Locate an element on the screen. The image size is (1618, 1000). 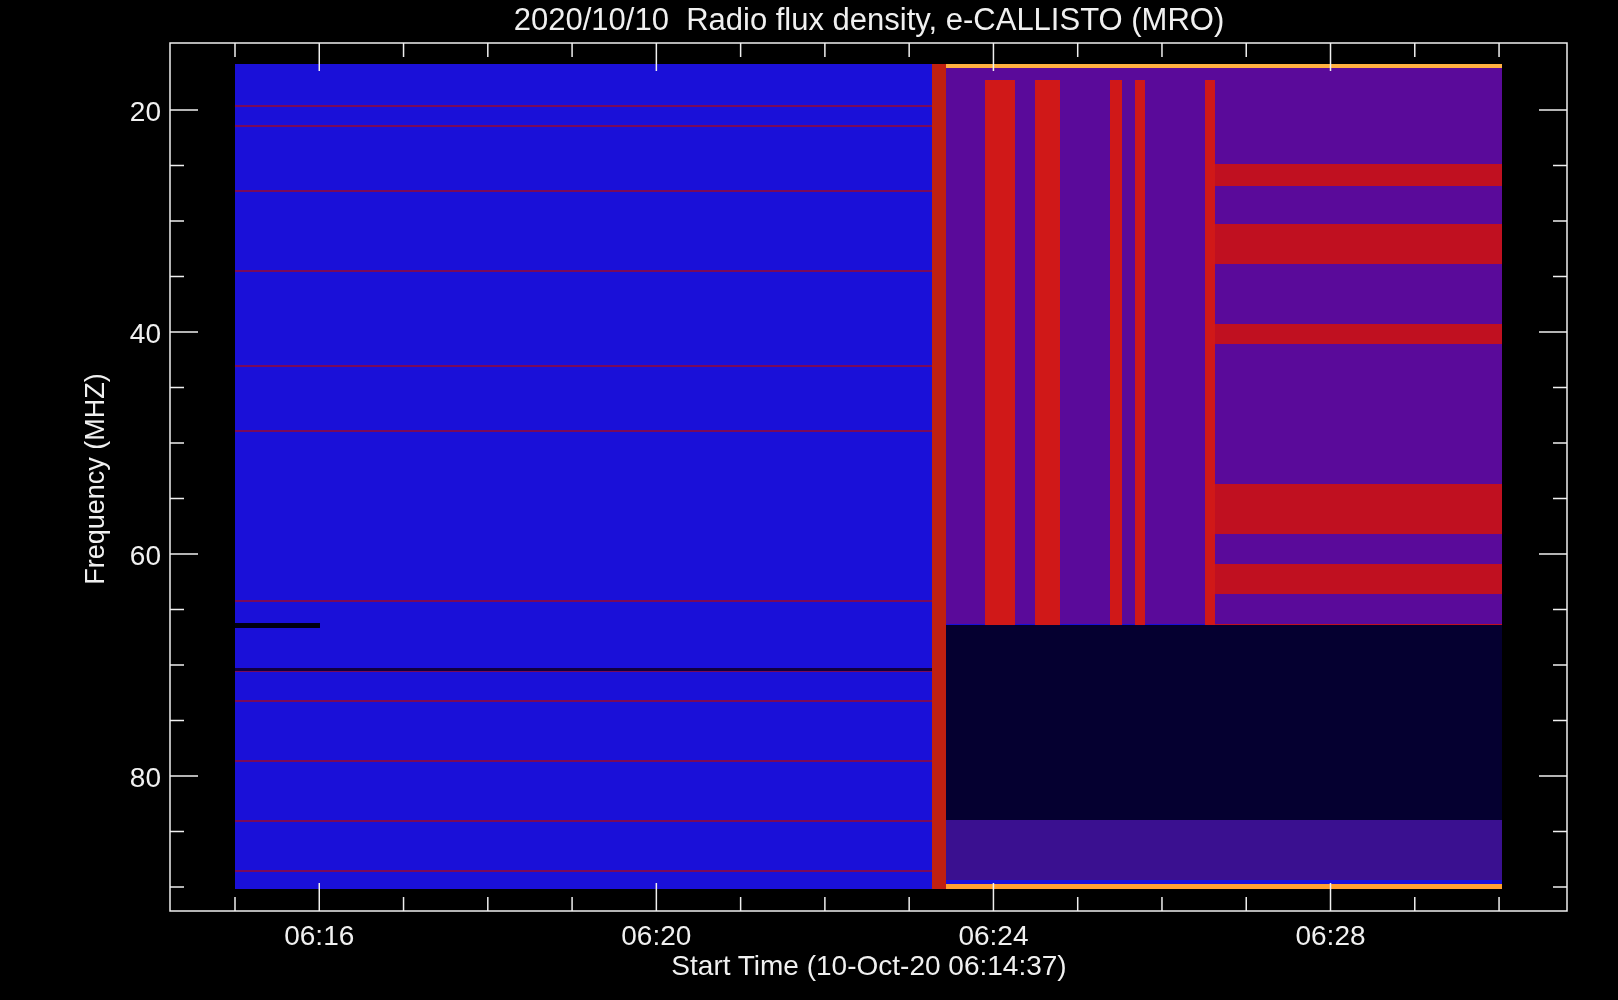
chart-title: 2020/10/10 Radio flux density, e-CALLISTO (MRO) is located at coordinates (869, 19).